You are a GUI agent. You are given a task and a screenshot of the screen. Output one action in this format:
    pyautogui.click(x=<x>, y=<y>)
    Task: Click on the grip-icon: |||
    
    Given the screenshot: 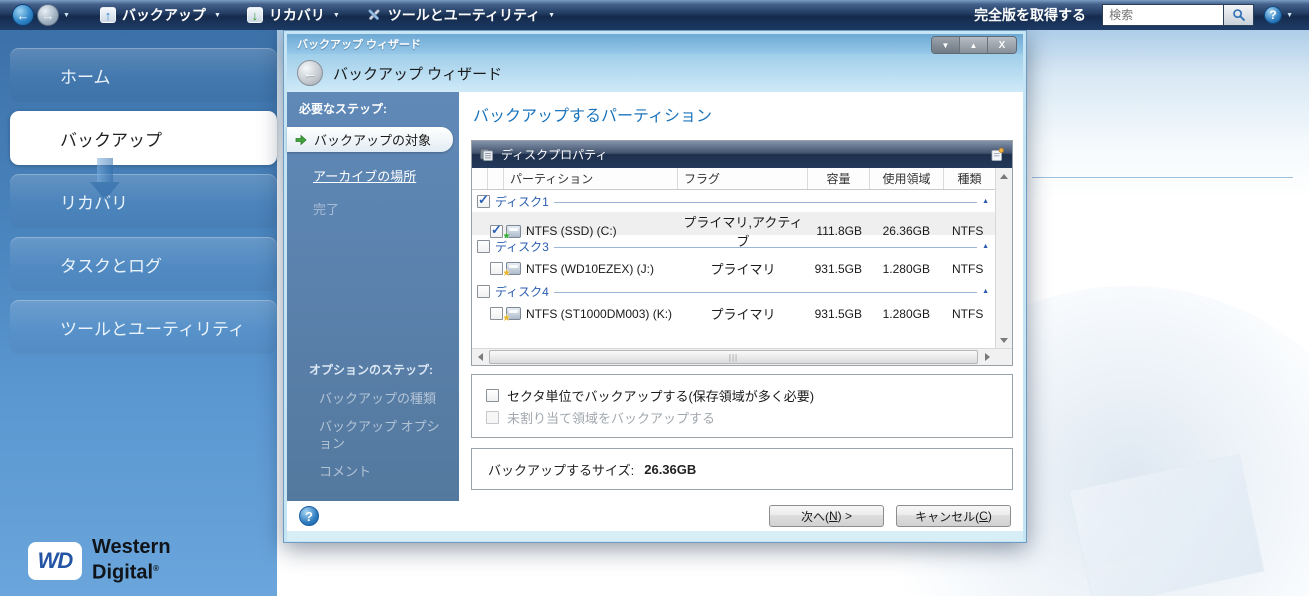 What is the action you would take?
    pyautogui.click(x=733, y=357)
    